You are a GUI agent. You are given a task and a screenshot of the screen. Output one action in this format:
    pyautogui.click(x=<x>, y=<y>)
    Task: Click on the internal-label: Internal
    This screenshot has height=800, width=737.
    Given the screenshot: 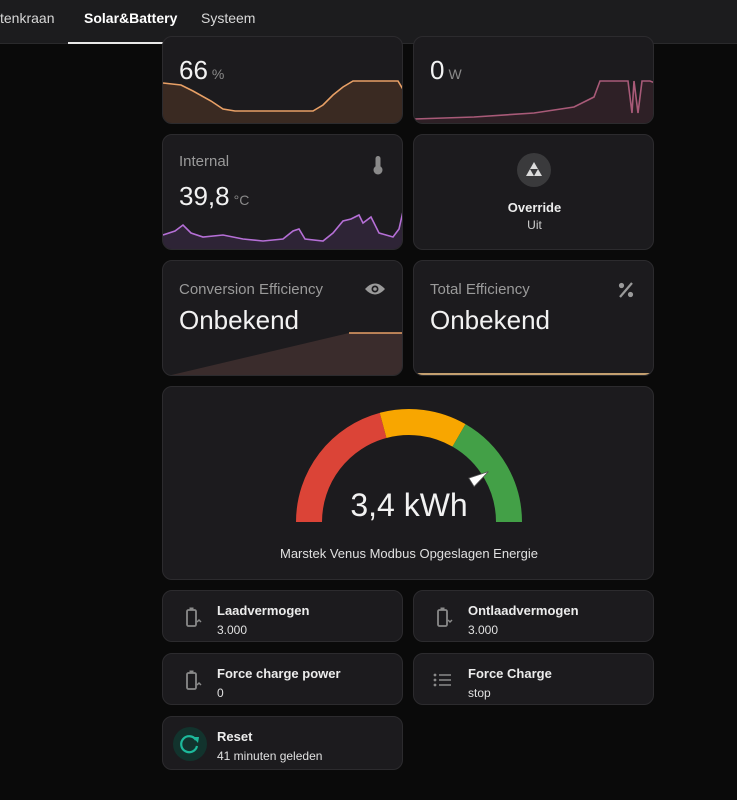 What is the action you would take?
    pyautogui.click(x=204, y=161)
    